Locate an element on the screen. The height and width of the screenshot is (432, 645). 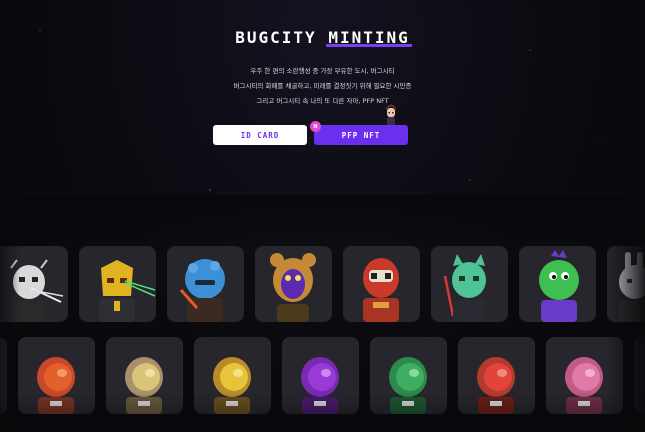
nft-card-astronaut-red is located at coordinates (496, 375).